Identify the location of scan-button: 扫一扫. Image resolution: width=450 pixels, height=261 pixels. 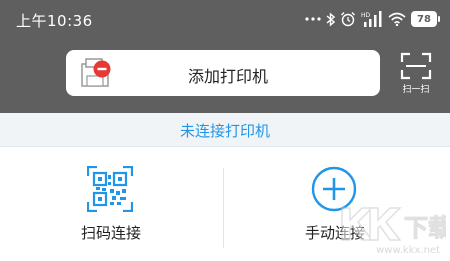
(416, 74).